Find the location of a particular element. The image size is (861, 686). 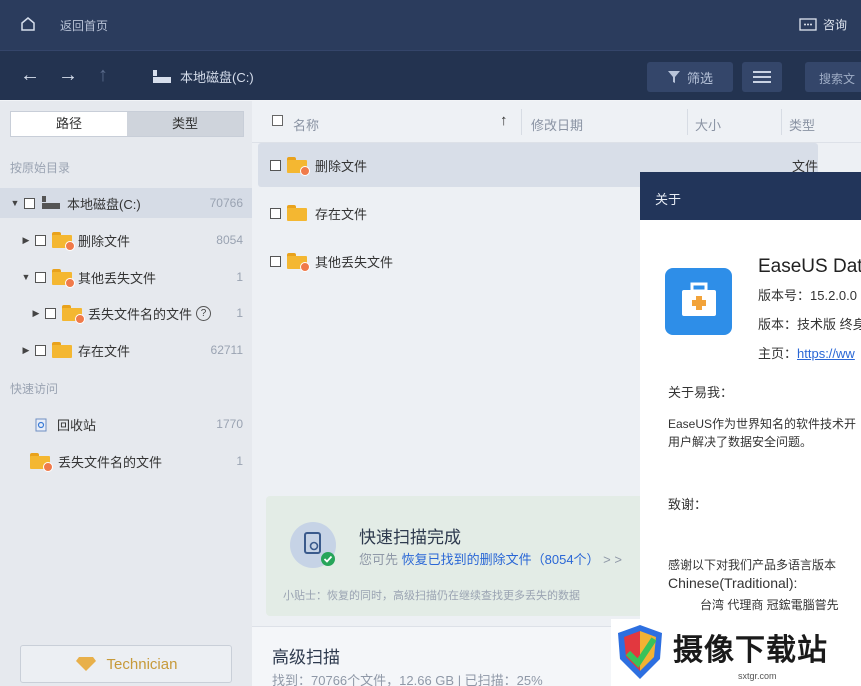

up-arrow-icon: ↑ is located at coordinates (108, 75).